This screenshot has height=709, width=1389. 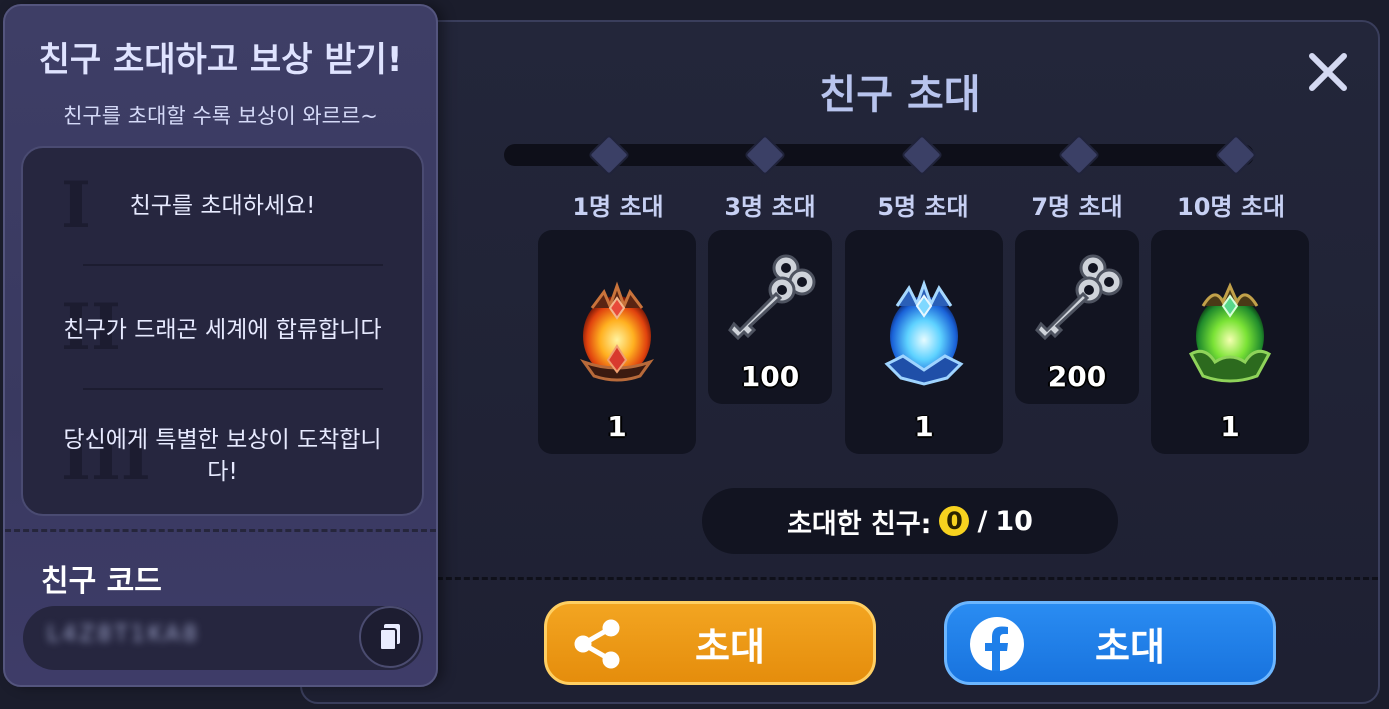 I want to click on invited-friends-counter: 초대한 친구: 0 / 10, so click(x=910, y=521).